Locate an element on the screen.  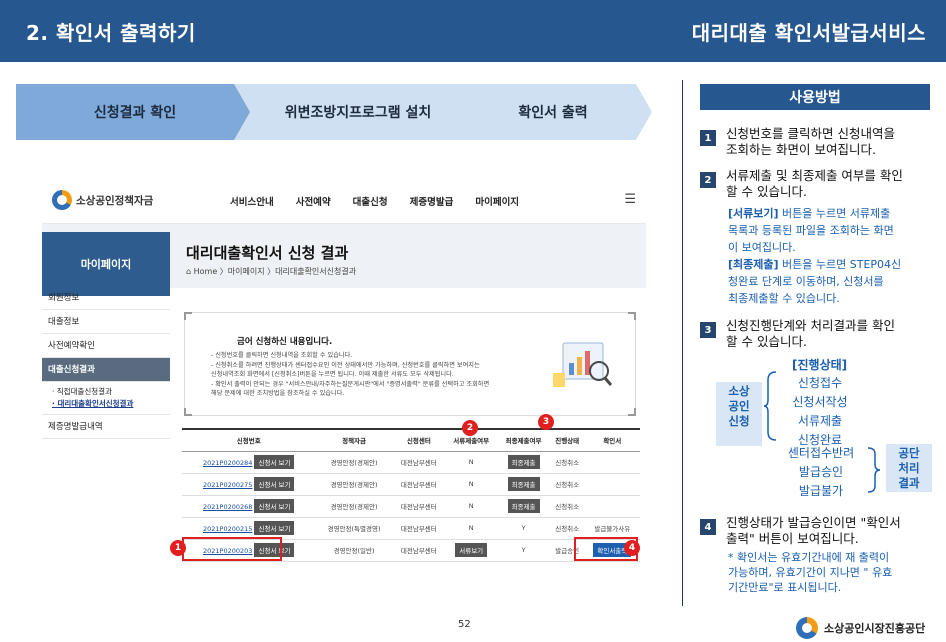
step-progress: 신청결과 확인 위변조방지프로그램 설치 확인서 출력 is located at coordinates (334, 112).